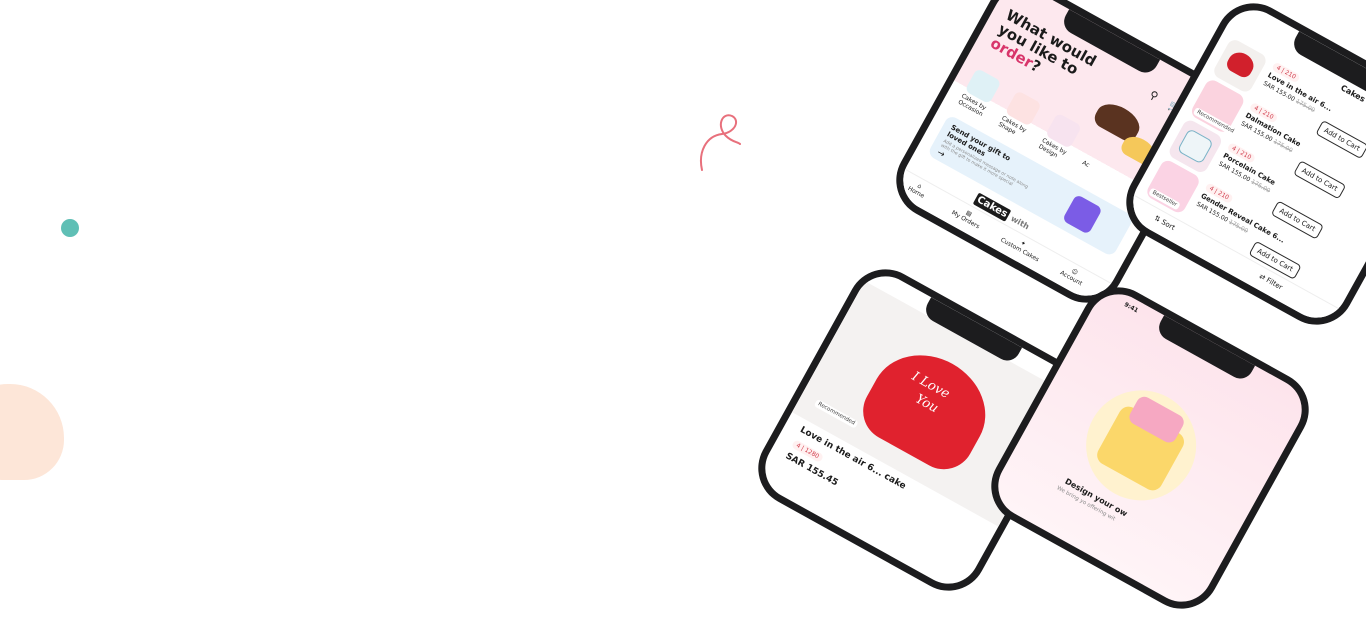  Describe the element at coordinates (720, 142) in the screenshot. I see `squiggle-decoration` at that location.